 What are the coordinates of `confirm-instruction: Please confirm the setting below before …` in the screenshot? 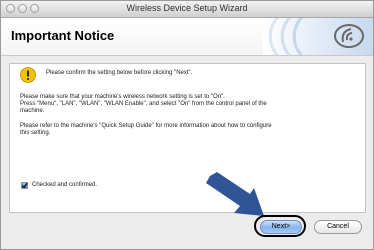 It's located at (119, 73).